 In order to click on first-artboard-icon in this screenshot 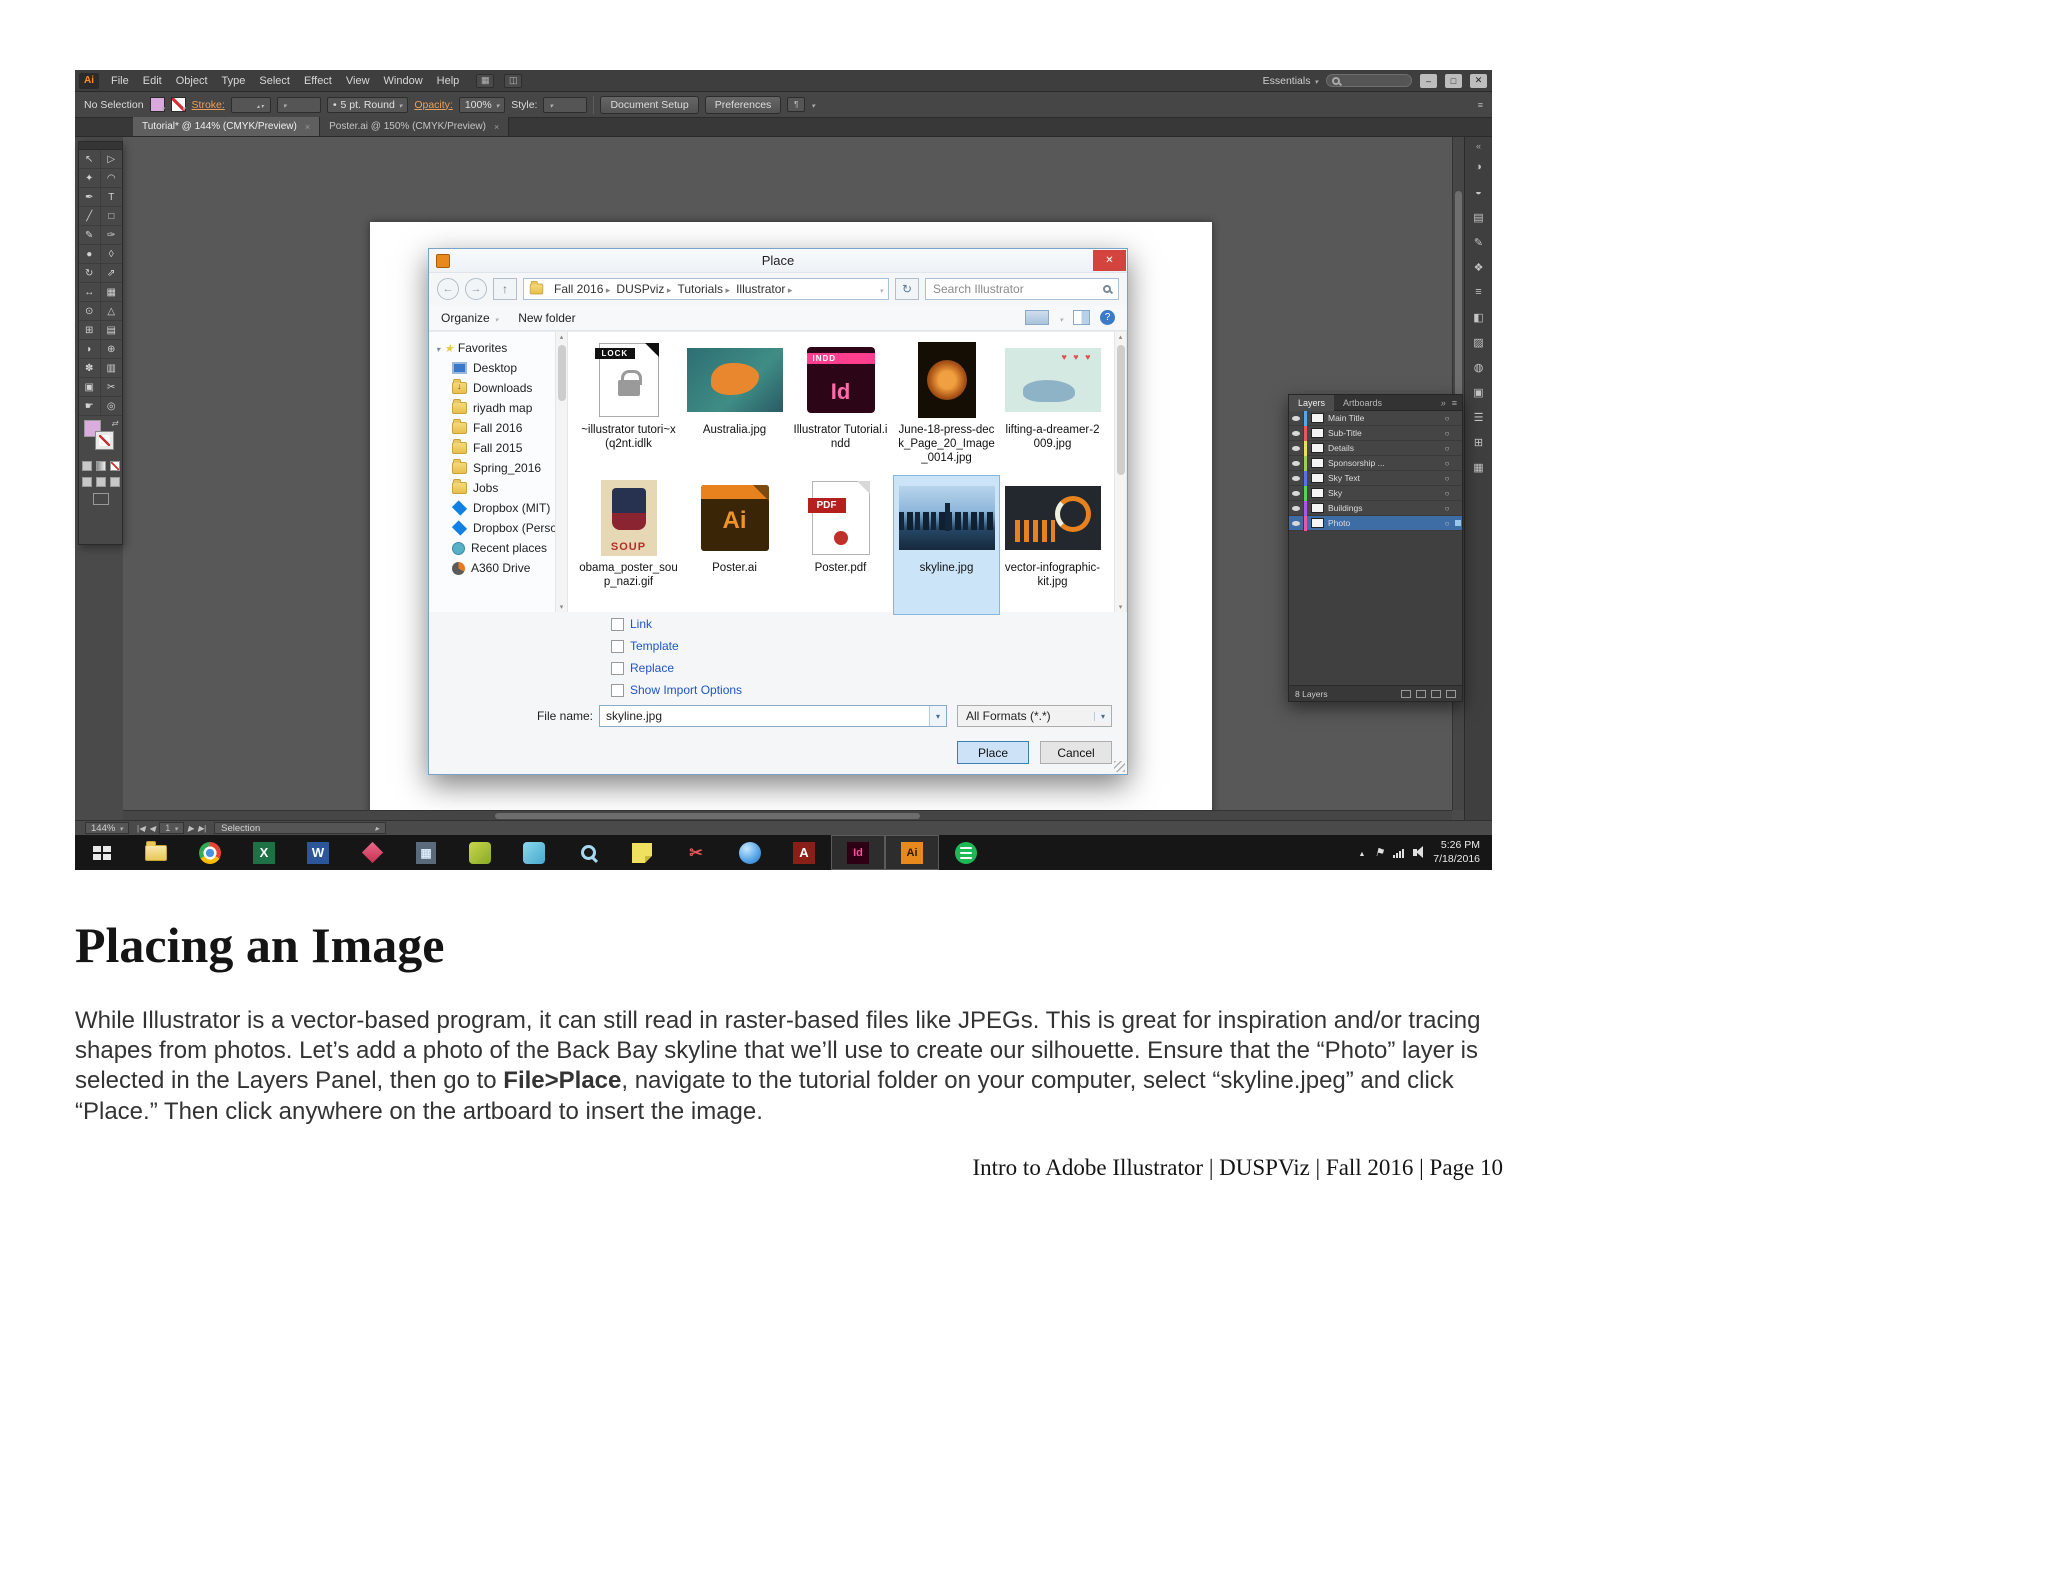, I will do `click(141, 828)`.